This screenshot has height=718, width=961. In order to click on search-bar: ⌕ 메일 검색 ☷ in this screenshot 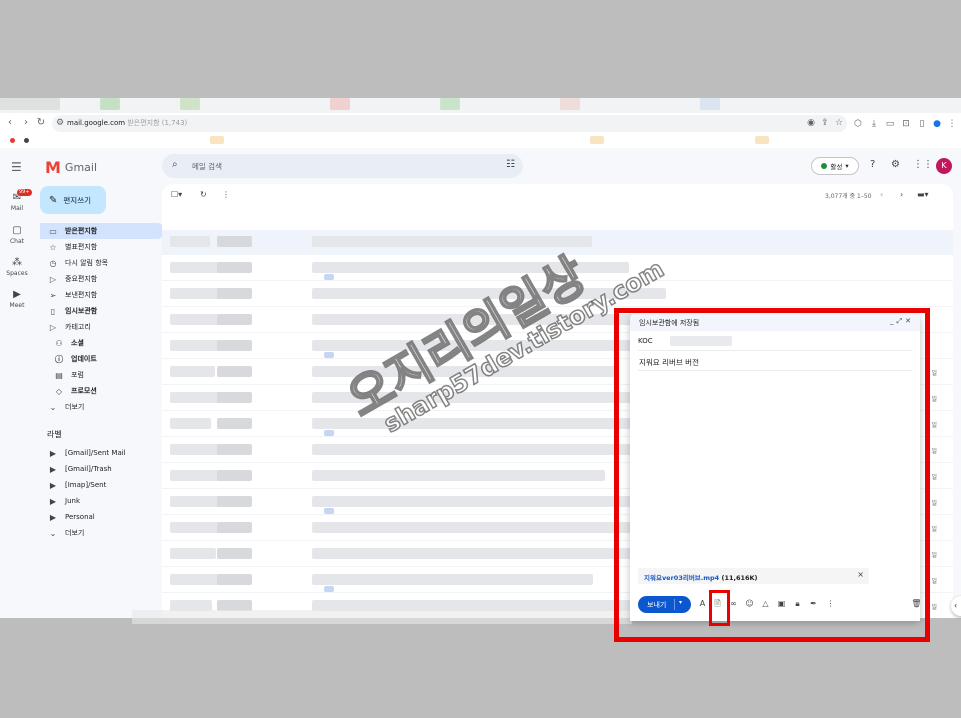, I will do `click(342, 166)`.